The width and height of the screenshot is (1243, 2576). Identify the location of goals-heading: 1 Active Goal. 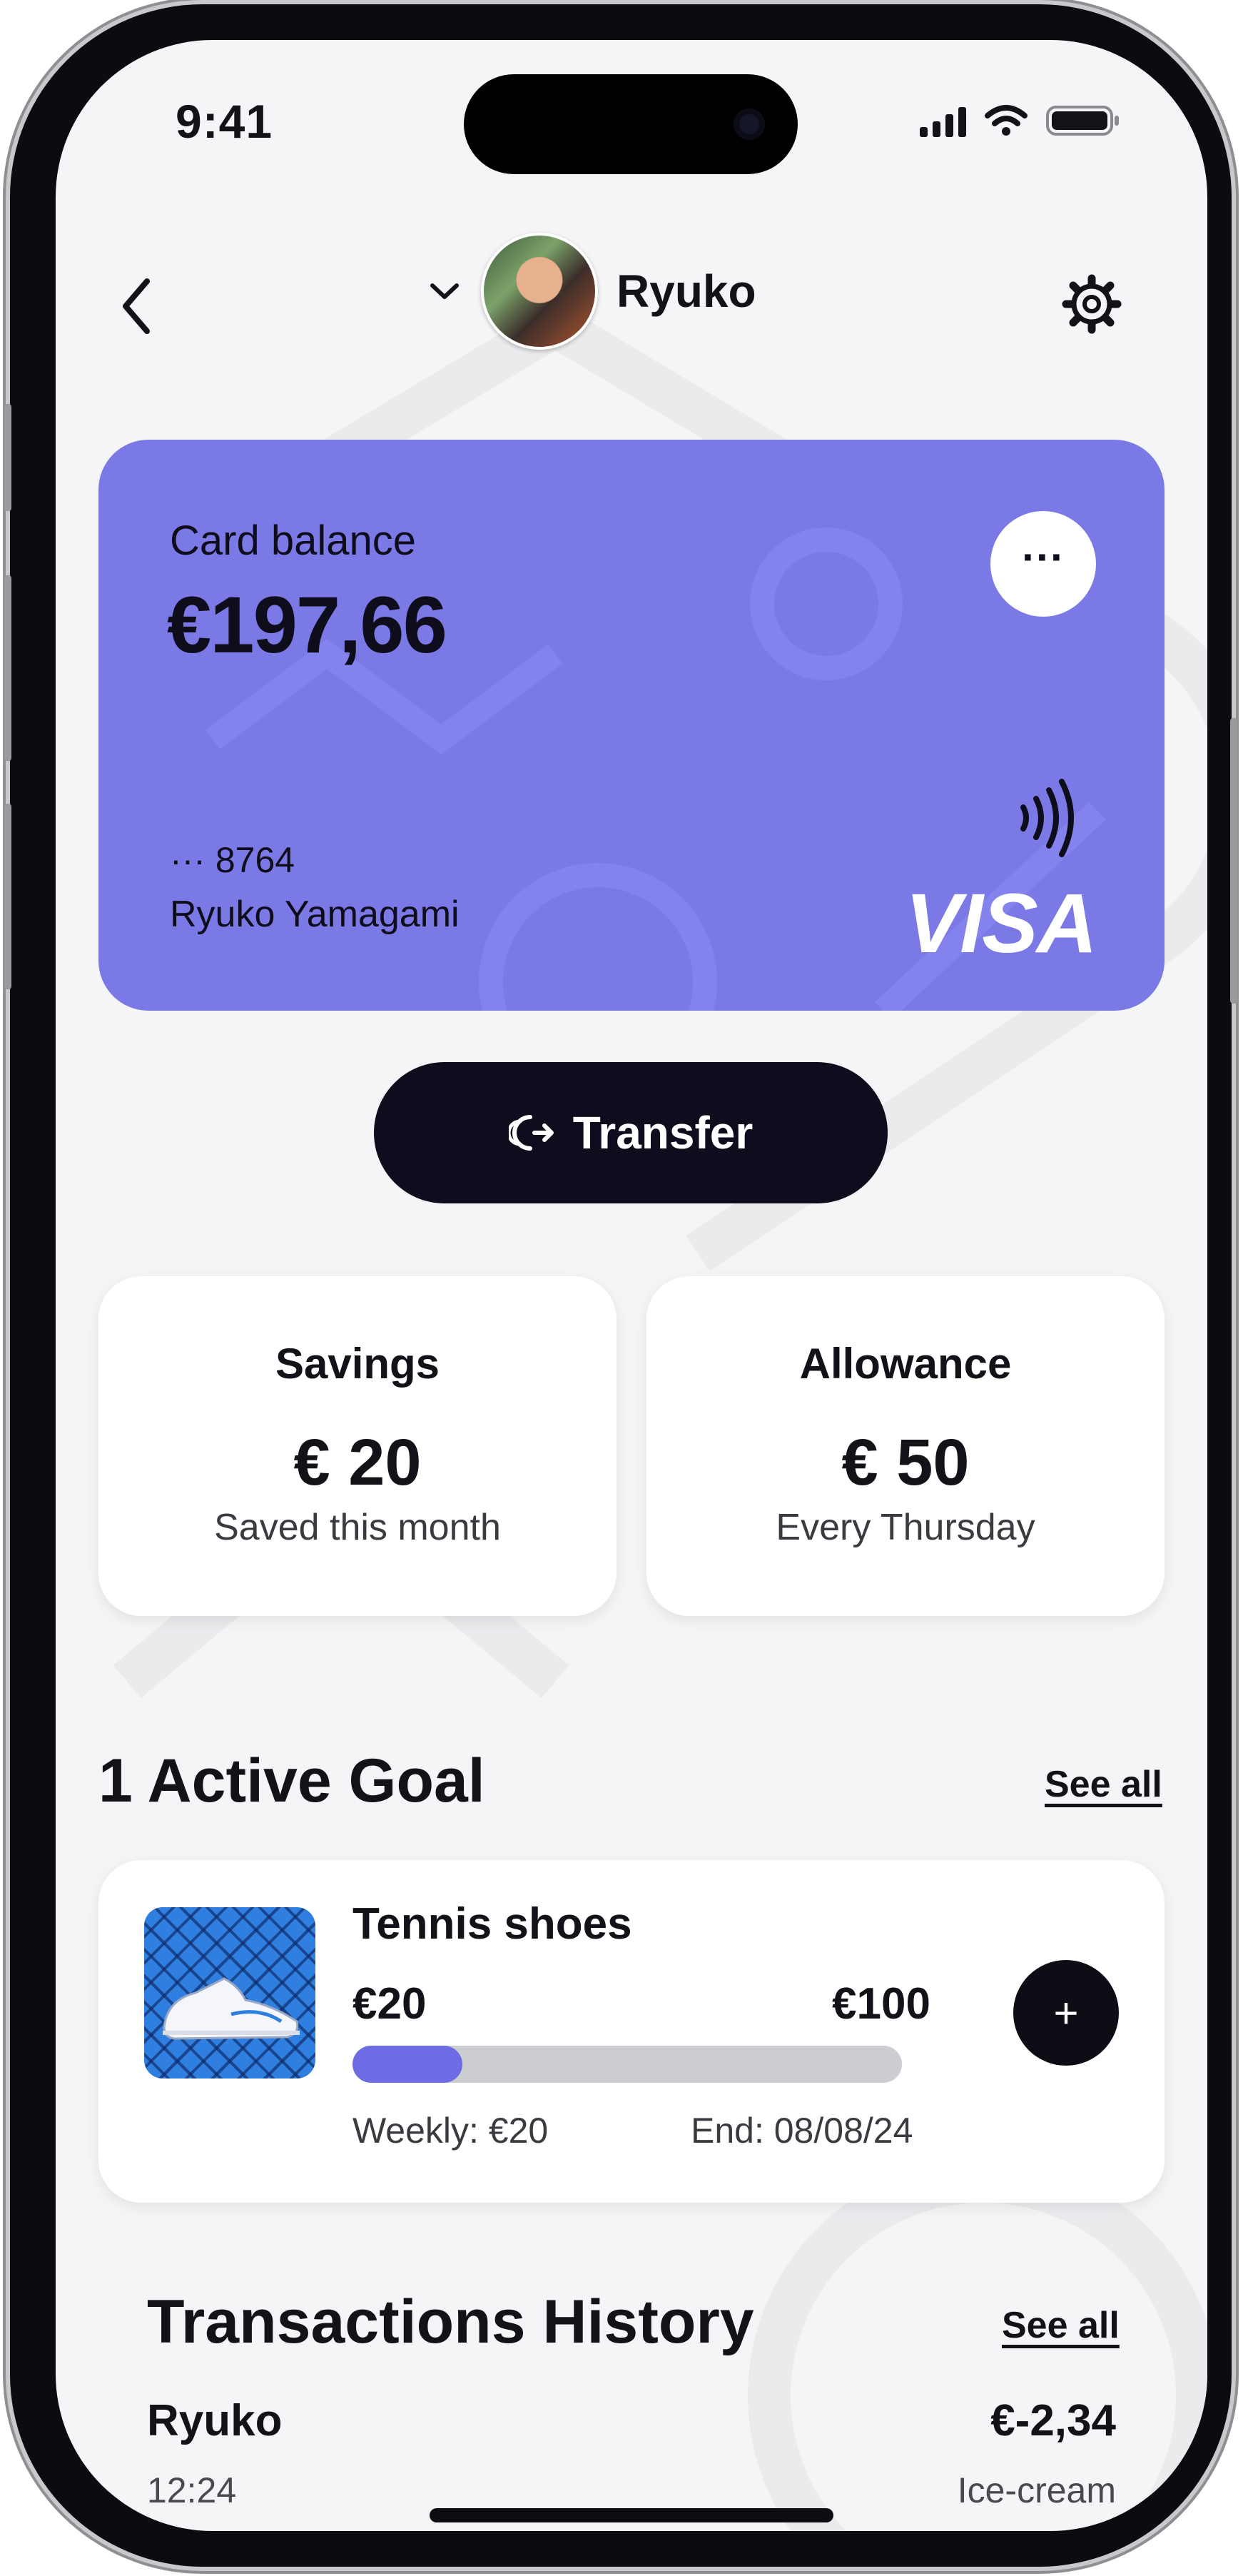
(291, 1781).